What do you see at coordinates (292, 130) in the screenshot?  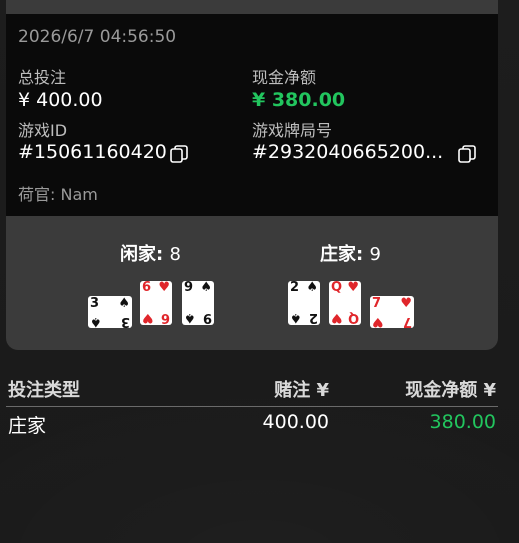 I see `round-number-label: 游戏牌局号` at bounding box center [292, 130].